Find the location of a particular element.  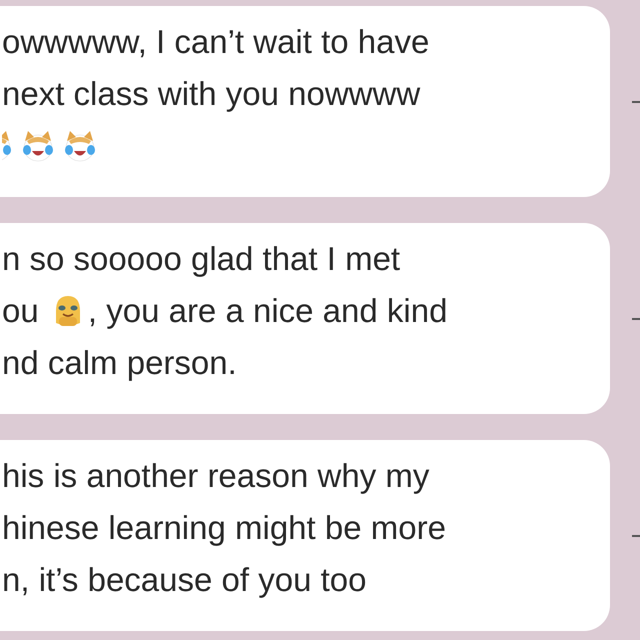

message-text: , you are a nice and kind is located at coordinates (268, 311).